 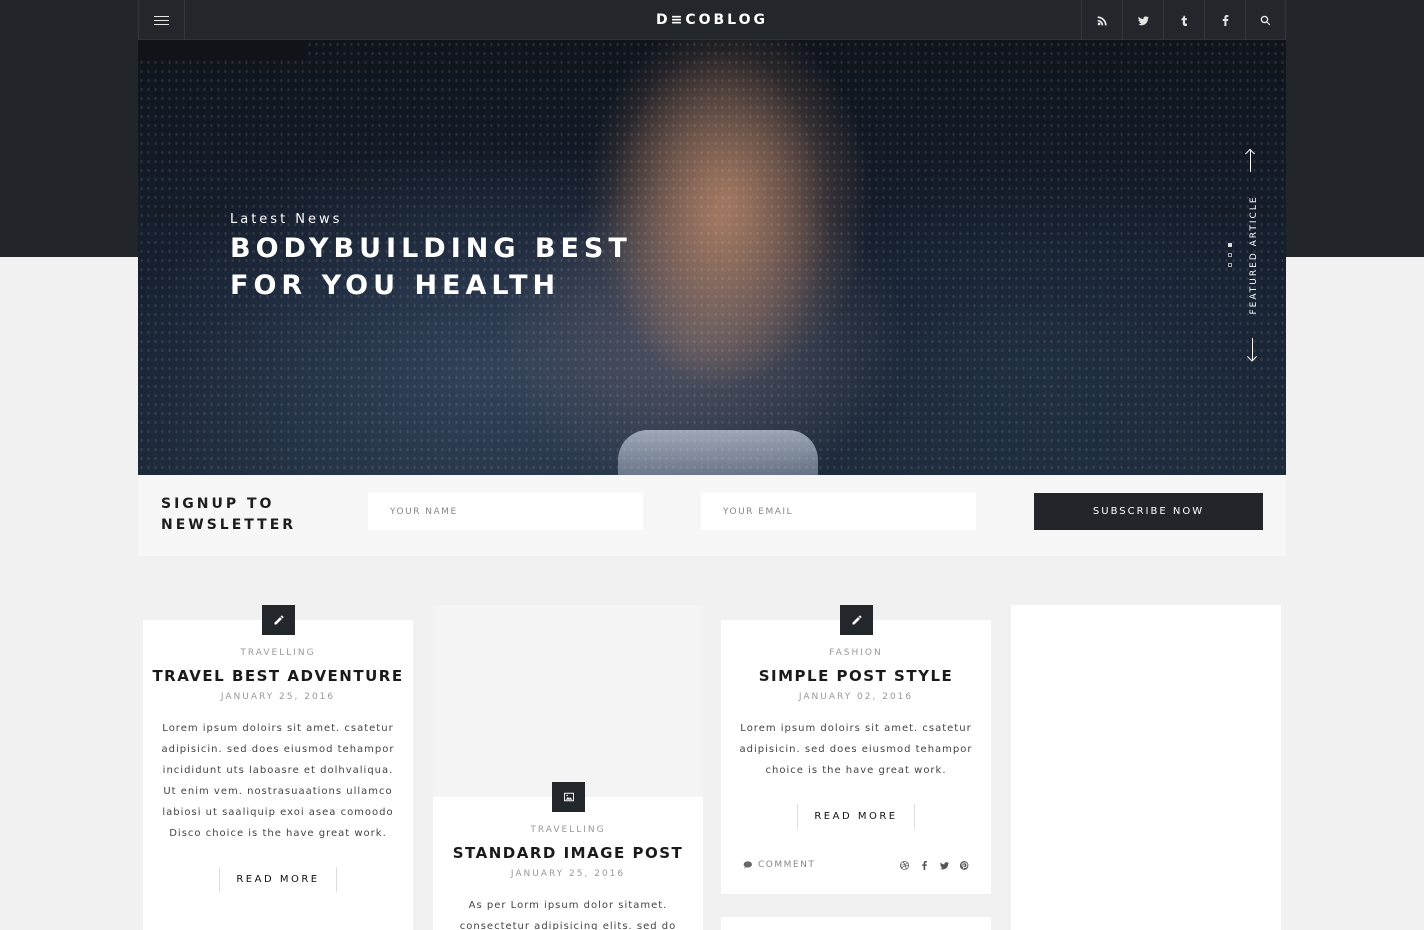 I want to click on twitter-button, so click(x=1142, y=20).